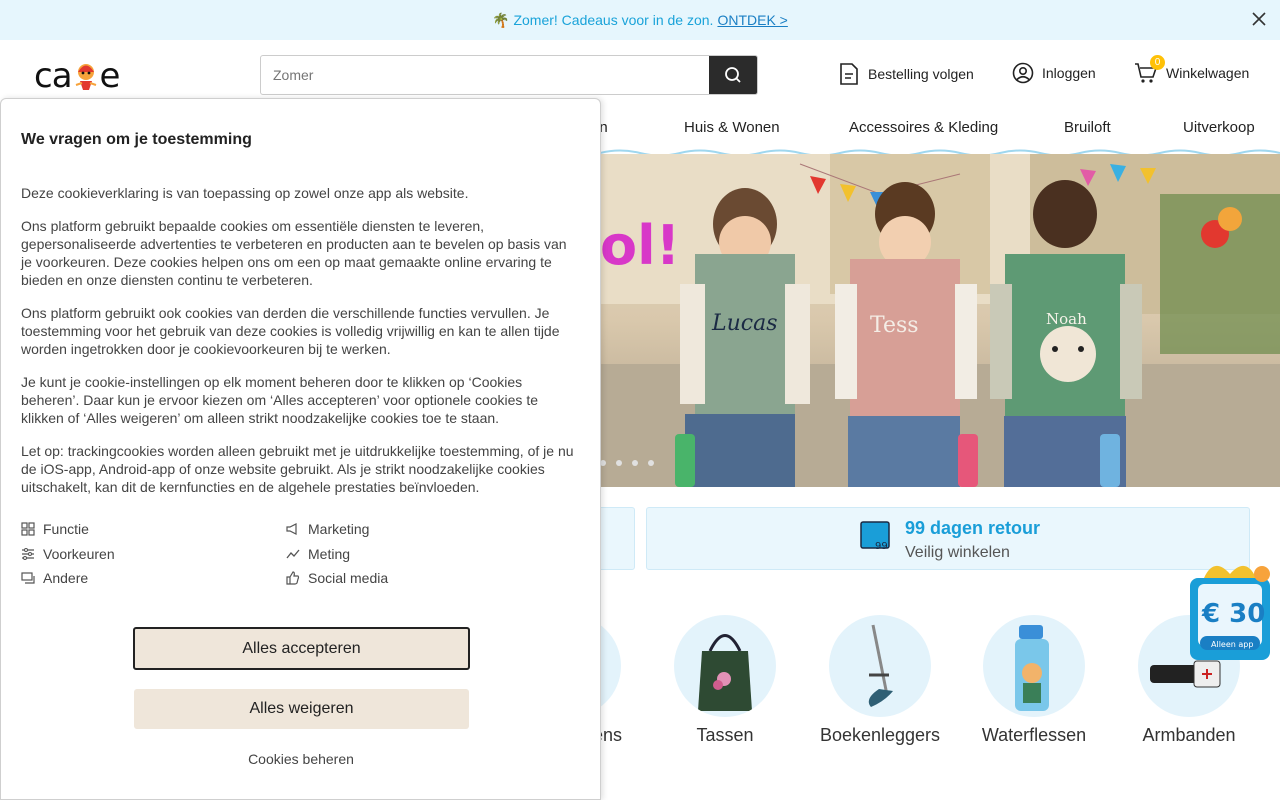  I want to click on search-input, so click(485, 75).